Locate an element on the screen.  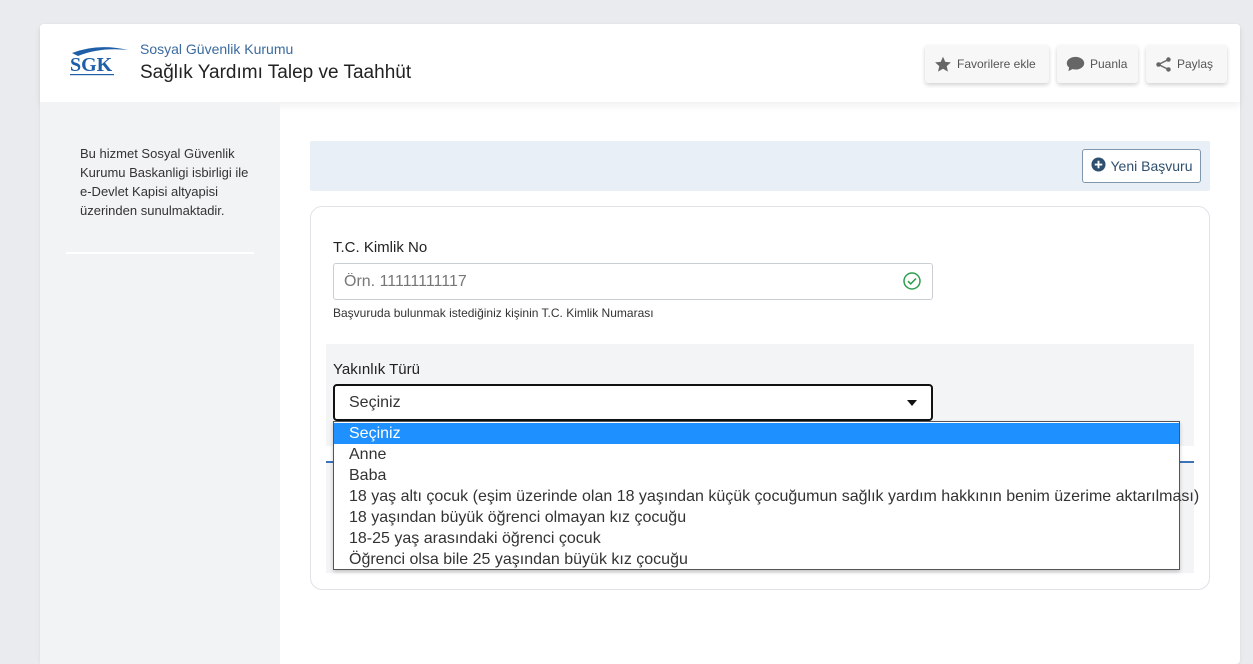
rate-button: Puanla is located at coordinates (1097, 64).